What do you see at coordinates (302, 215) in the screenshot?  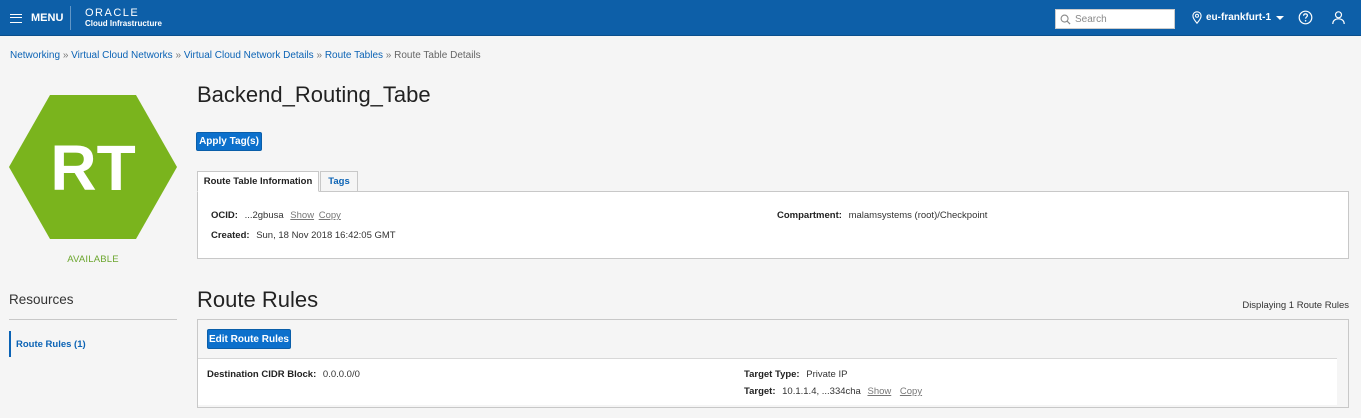 I see `ocid-show-link: Show` at bounding box center [302, 215].